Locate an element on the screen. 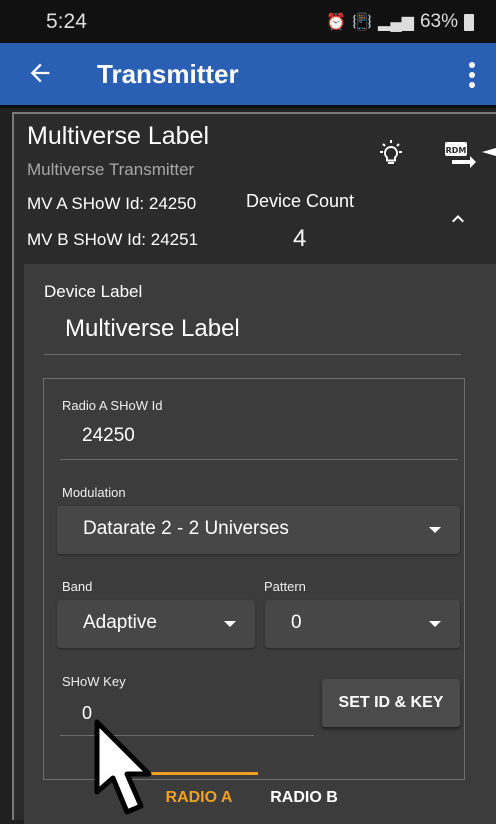 This screenshot has width=496, height=824. device-label-field: Multiverse Label is located at coordinates (252, 330).